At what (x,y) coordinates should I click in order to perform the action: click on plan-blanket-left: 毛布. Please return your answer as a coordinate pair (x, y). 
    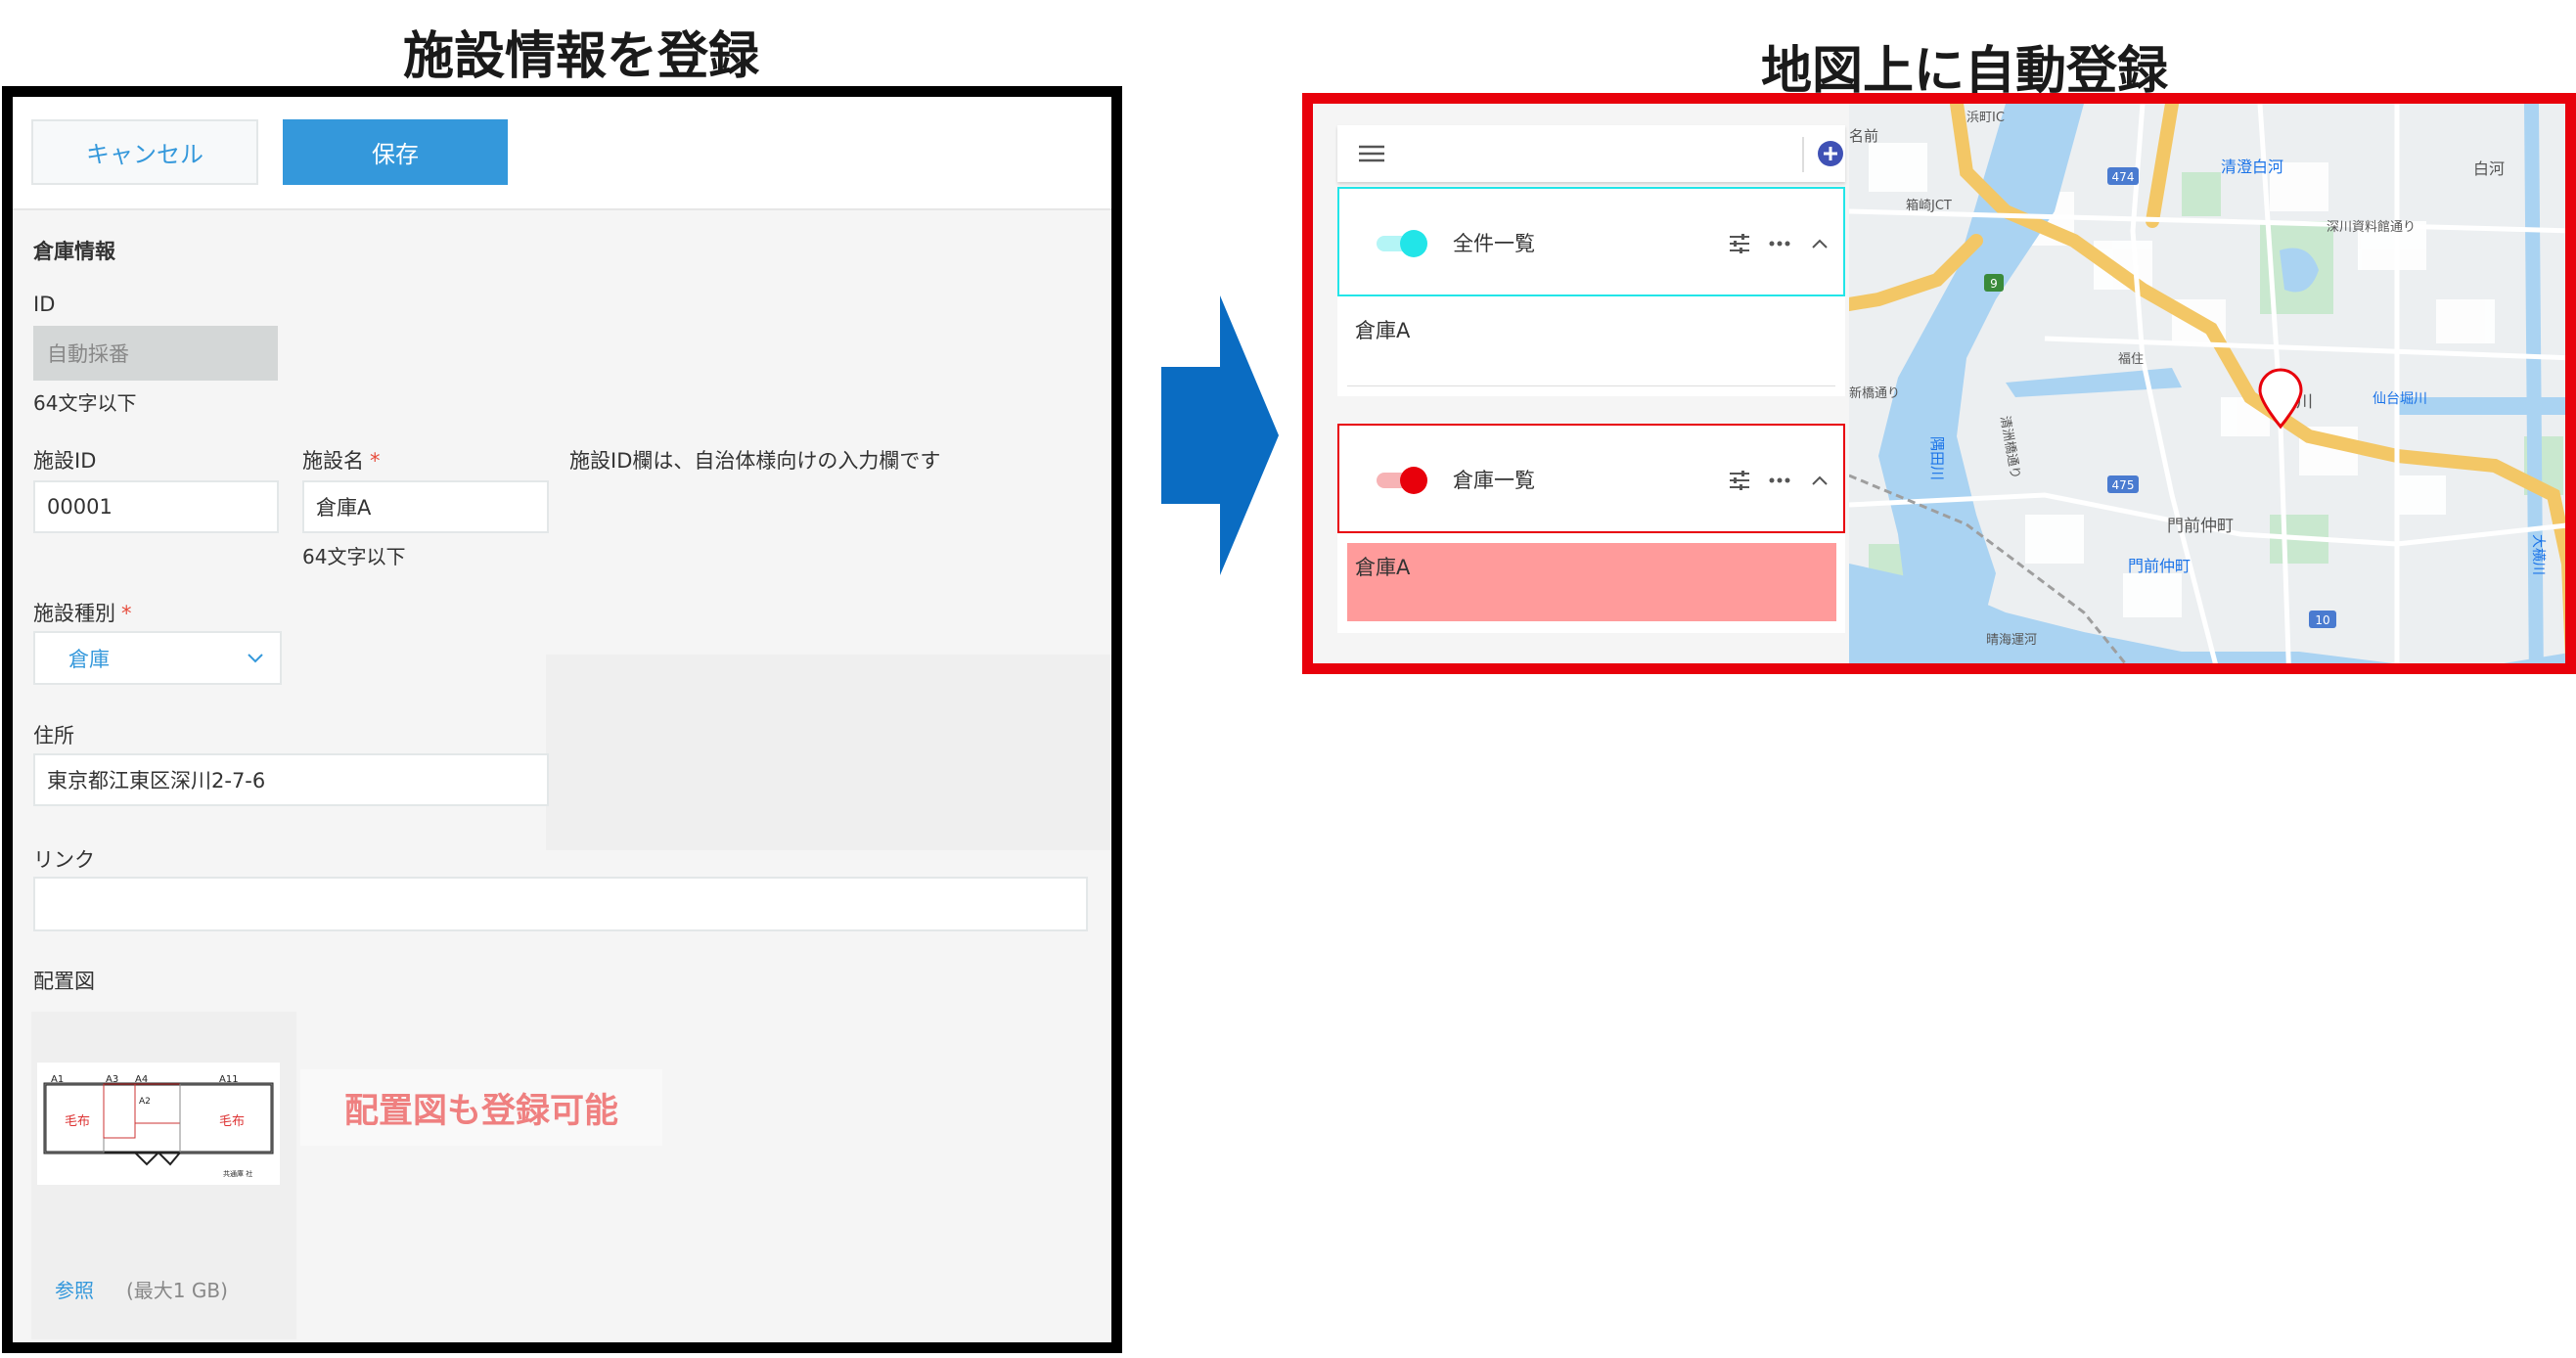
    Looking at the image, I should click on (77, 1121).